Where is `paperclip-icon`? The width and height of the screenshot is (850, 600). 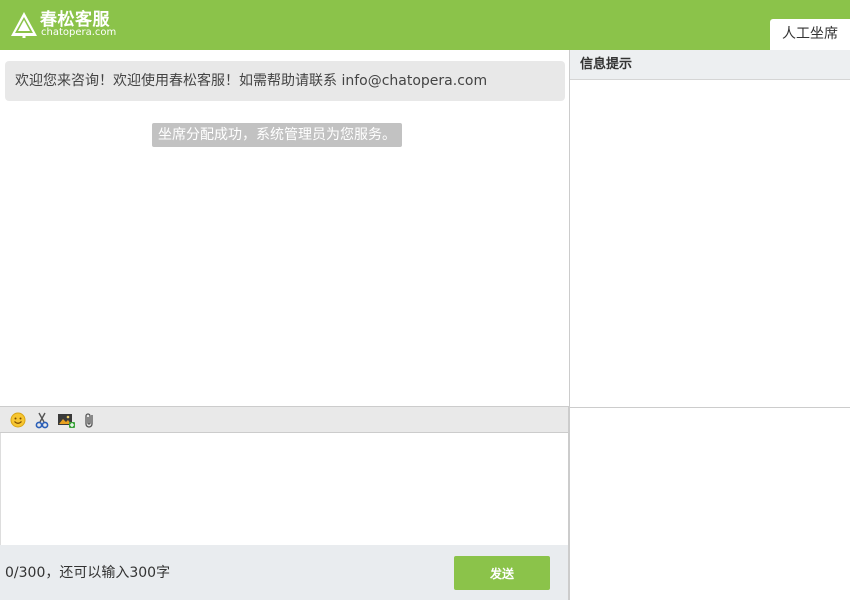
paperclip-icon is located at coordinates (90, 420).